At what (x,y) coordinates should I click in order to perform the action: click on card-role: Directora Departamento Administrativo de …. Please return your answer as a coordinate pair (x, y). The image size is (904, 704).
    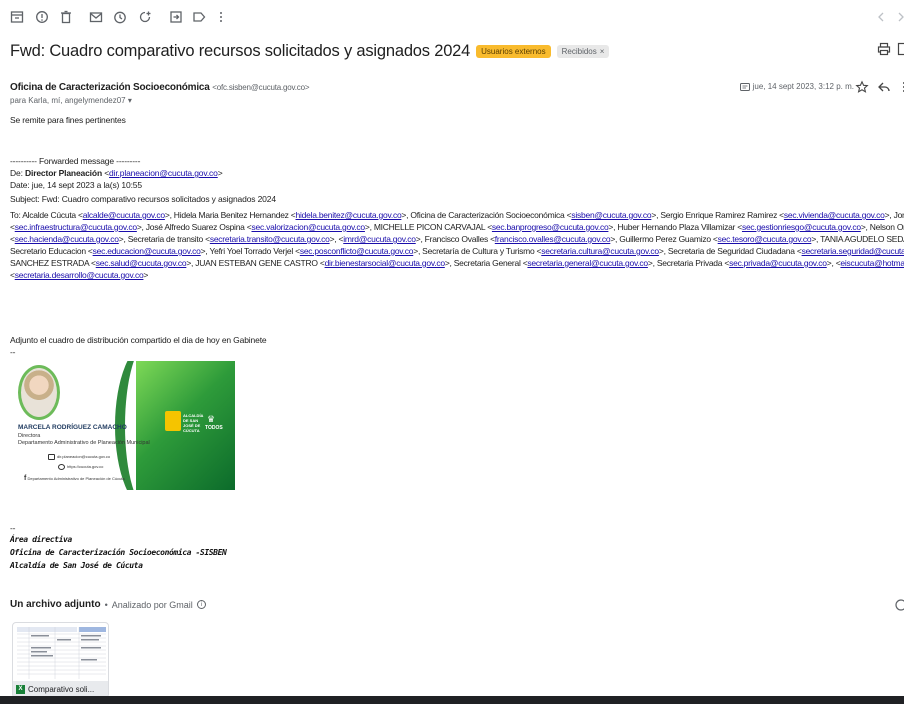
    Looking at the image, I should click on (84, 440).